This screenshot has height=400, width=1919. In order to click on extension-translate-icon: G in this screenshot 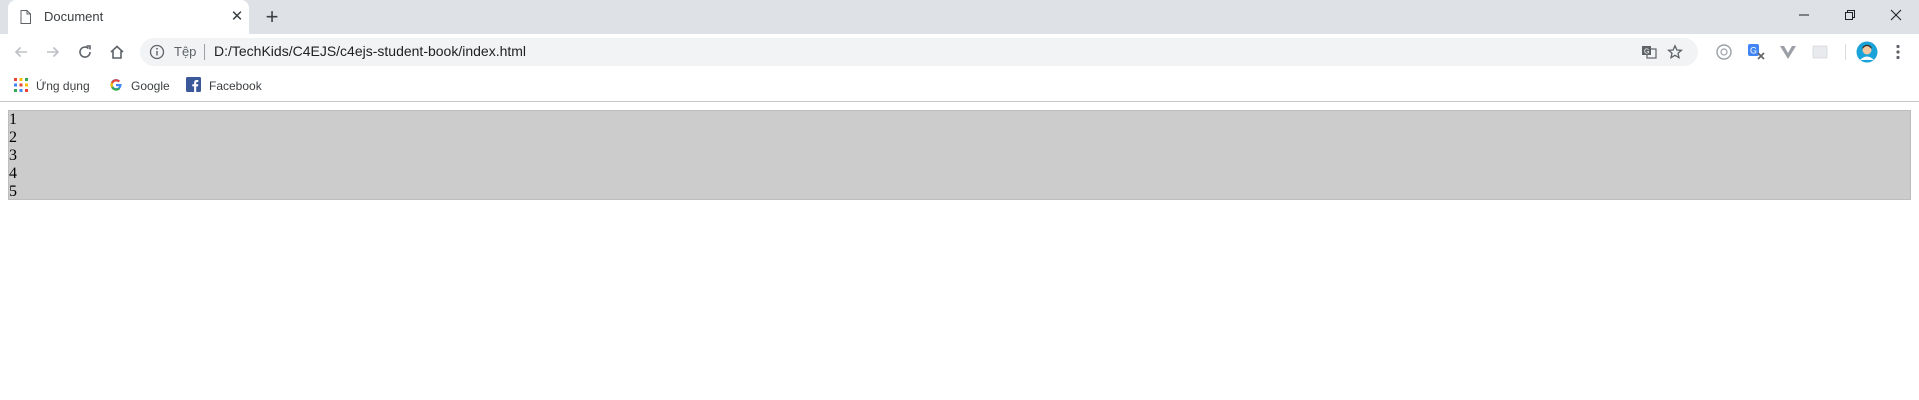, I will do `click(1756, 52)`.